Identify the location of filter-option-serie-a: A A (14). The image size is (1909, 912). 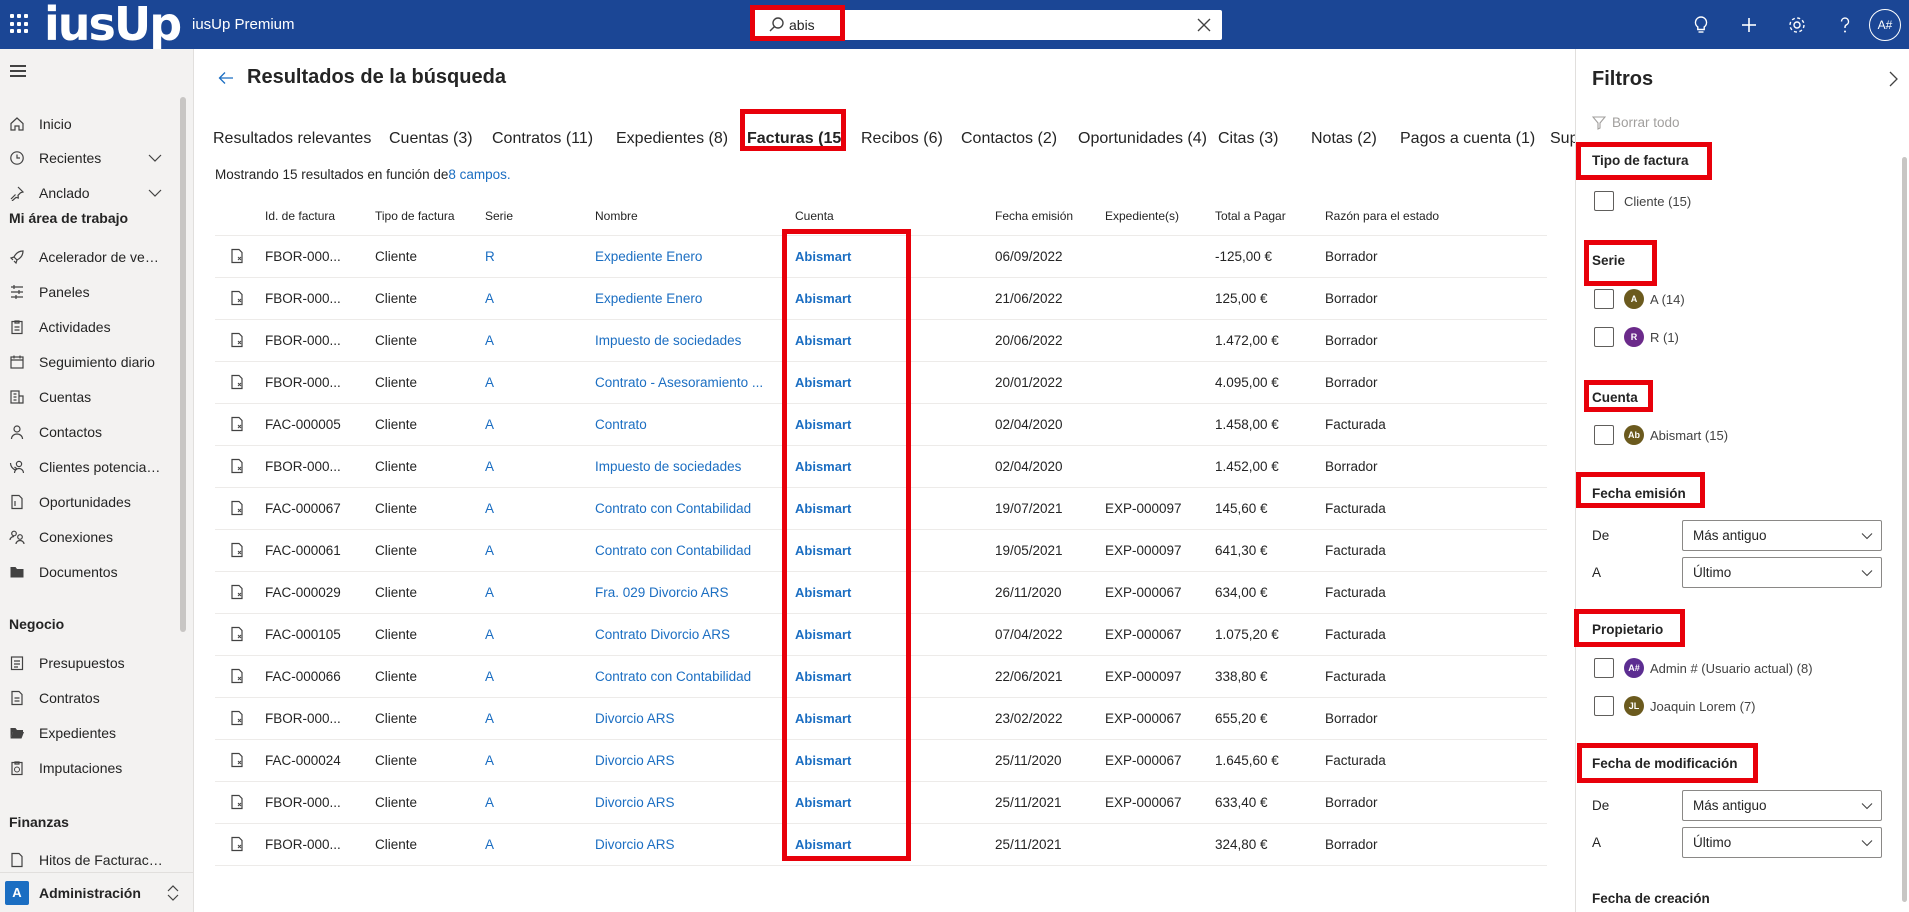
(1639, 299).